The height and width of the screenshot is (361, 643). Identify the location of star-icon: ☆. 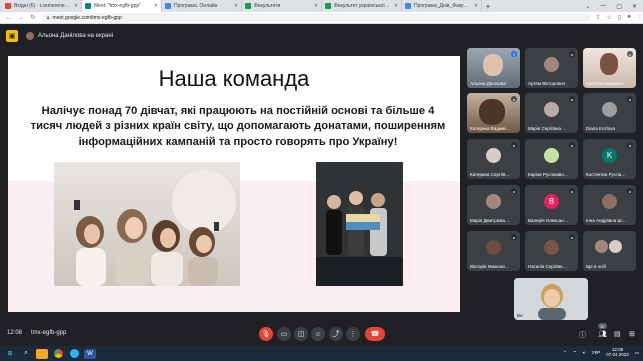
(609, 17).